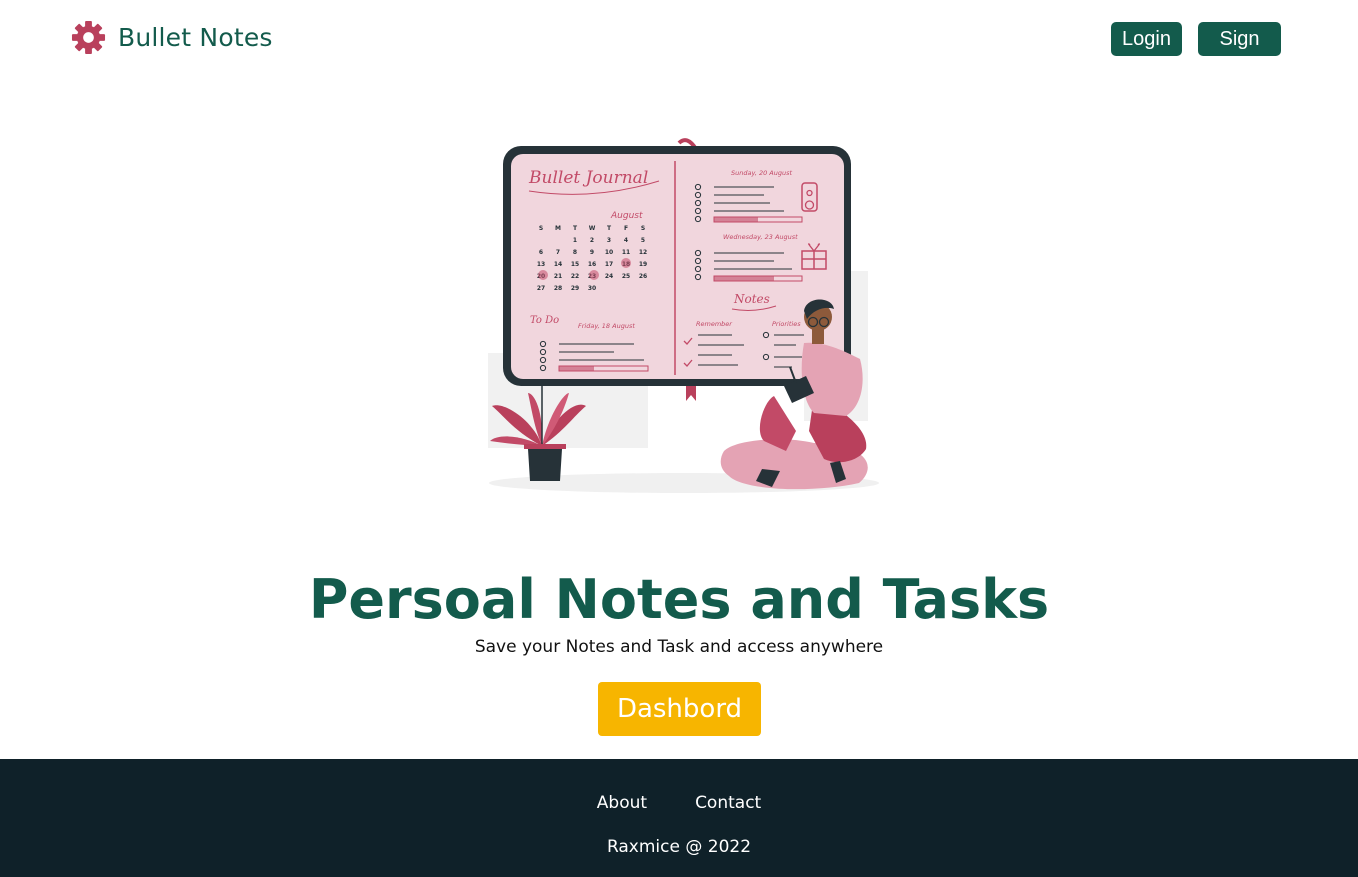 This screenshot has height=877, width=1358. What do you see at coordinates (1239, 53) in the screenshot?
I see `sign-in-button: Sign in` at bounding box center [1239, 53].